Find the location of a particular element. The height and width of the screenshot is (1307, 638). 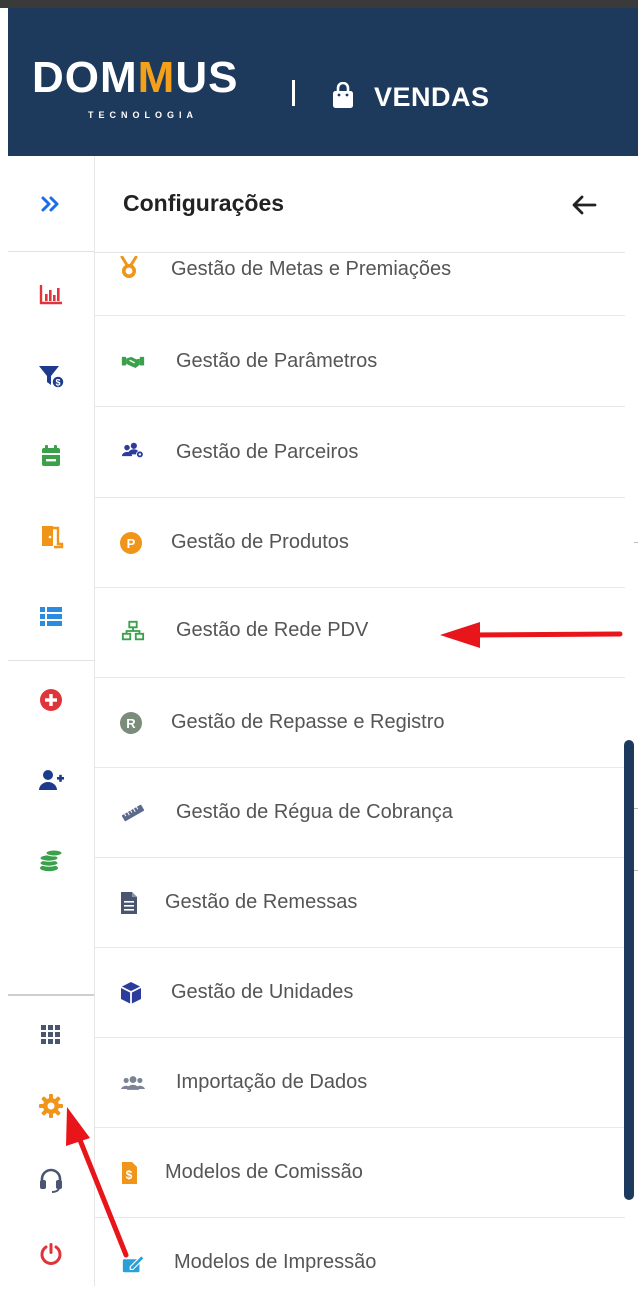

sidebar-item-support is located at coordinates (51, 1180).